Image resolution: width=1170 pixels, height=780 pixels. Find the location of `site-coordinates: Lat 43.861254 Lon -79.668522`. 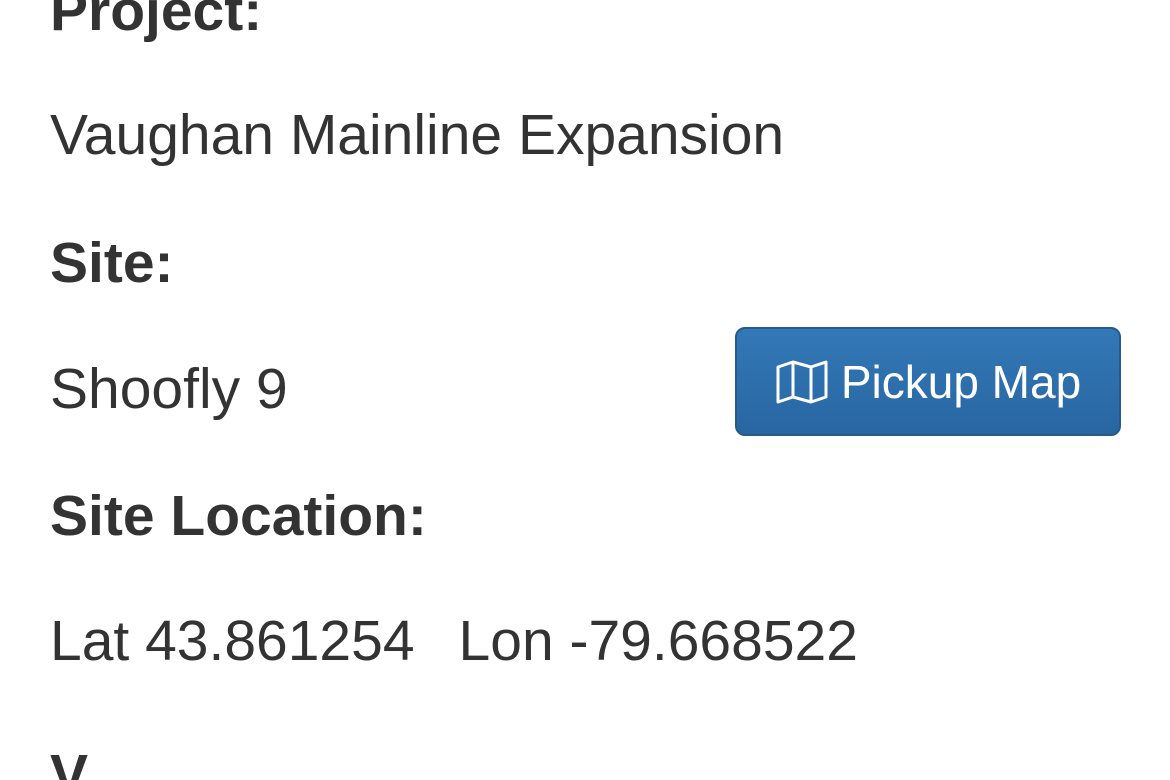

site-coordinates: Lat 43.861254 Lon -79.668522 is located at coordinates (454, 641).